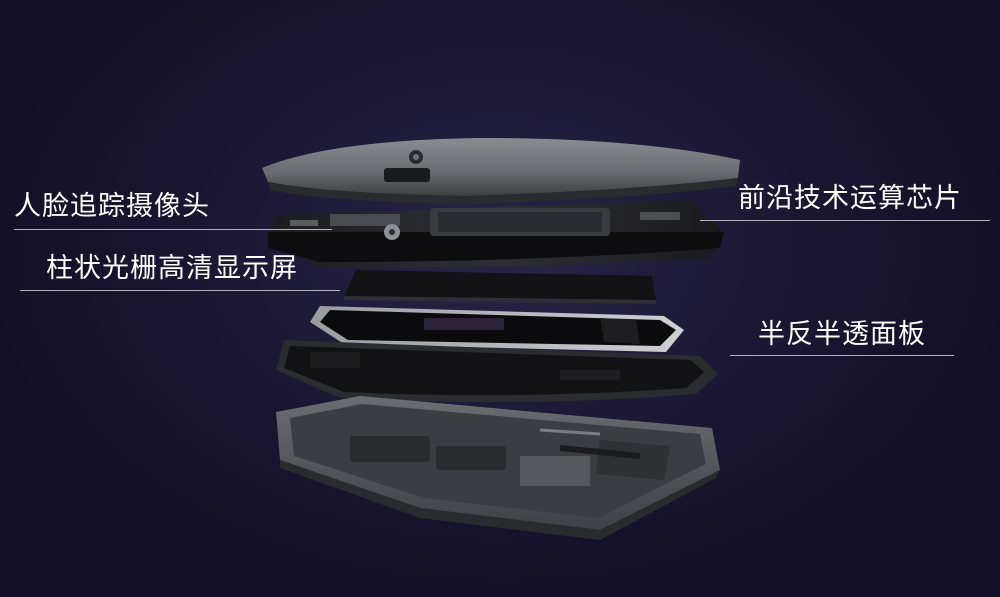 This screenshot has width=1000, height=597. I want to click on panel-callout-line, so click(842, 355).